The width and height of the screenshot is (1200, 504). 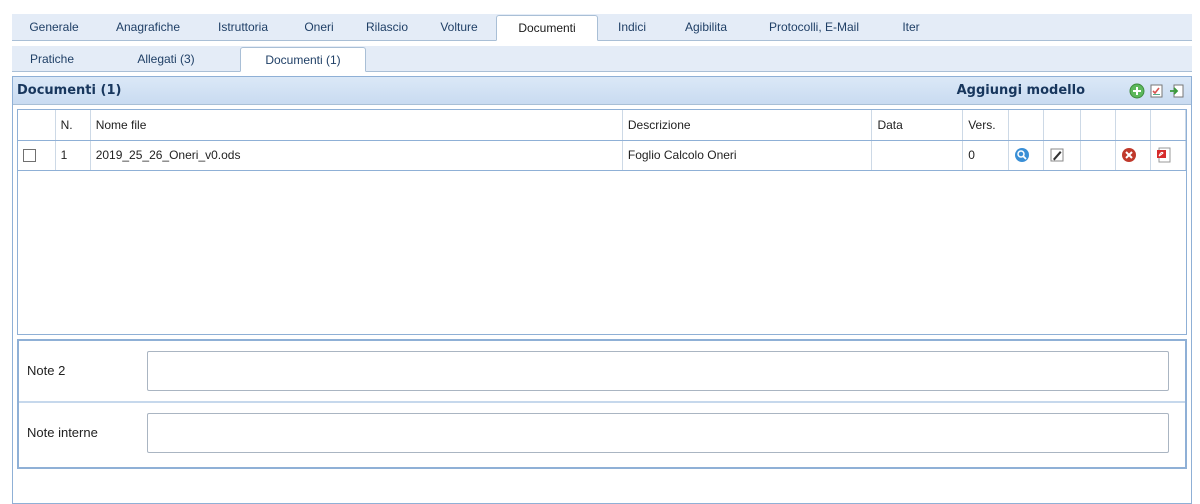 What do you see at coordinates (148, 27) in the screenshot?
I see `tab-anagrafiche: Anagrafiche` at bounding box center [148, 27].